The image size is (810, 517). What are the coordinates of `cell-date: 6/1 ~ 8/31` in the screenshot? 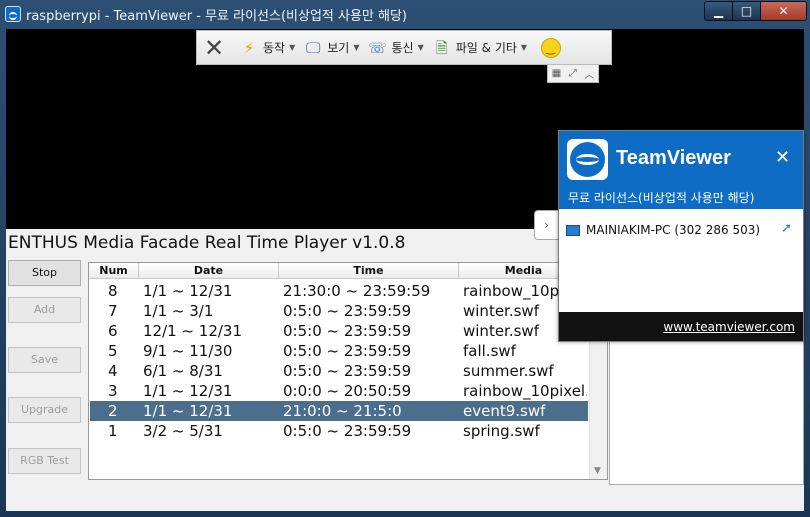 It's located at (183, 371).